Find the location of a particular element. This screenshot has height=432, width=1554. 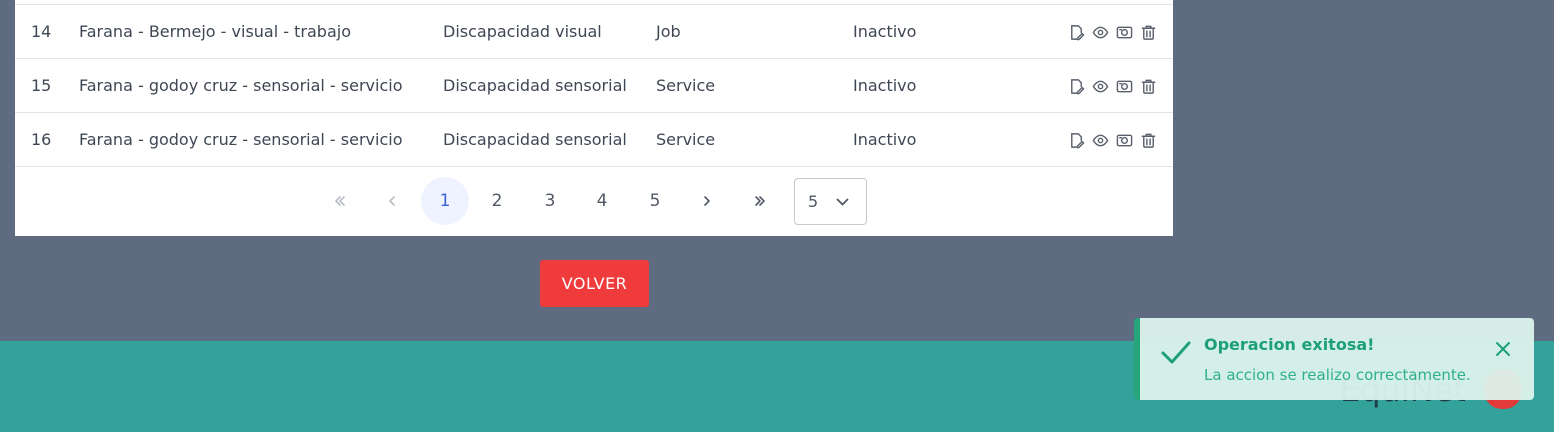

page-button-2: 2 is located at coordinates (497, 201).